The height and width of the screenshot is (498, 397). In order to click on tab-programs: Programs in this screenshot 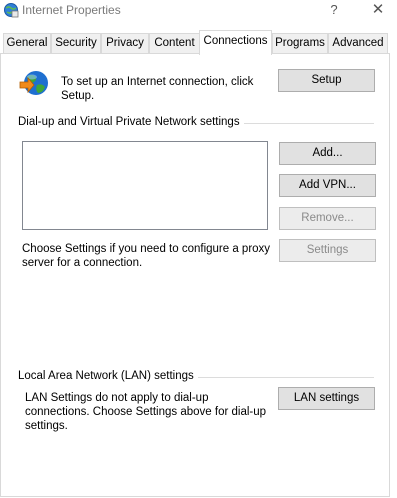, I will do `click(300, 43)`.